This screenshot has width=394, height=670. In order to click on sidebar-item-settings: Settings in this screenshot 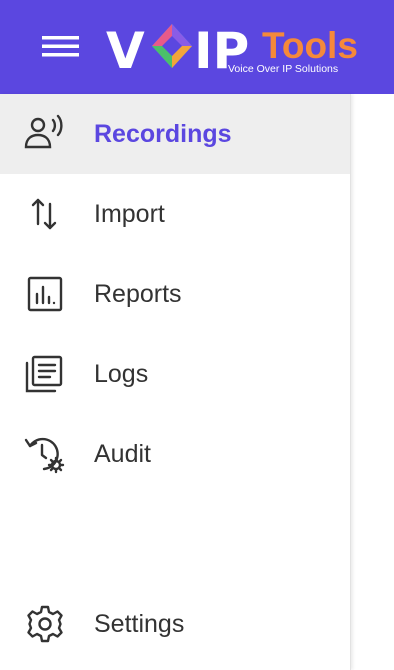, I will do `click(175, 624)`.